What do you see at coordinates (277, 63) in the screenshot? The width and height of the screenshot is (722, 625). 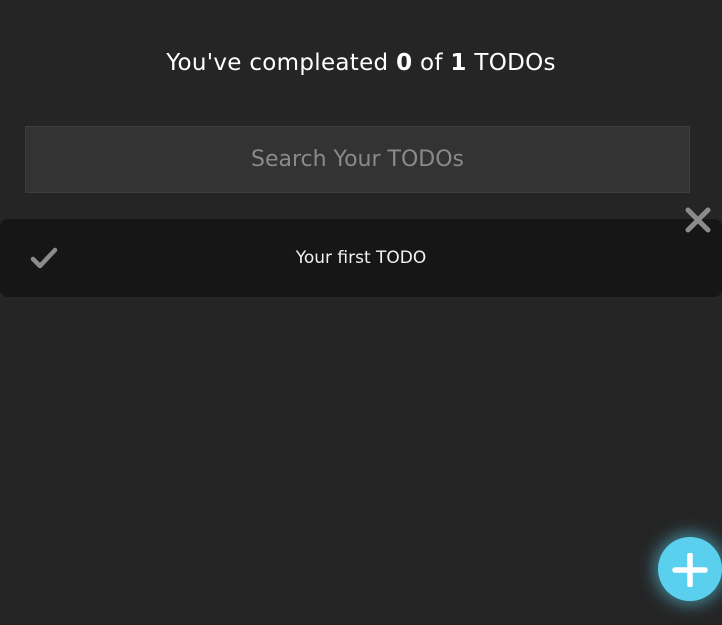 I see `counter-prefix: You've compleated` at bounding box center [277, 63].